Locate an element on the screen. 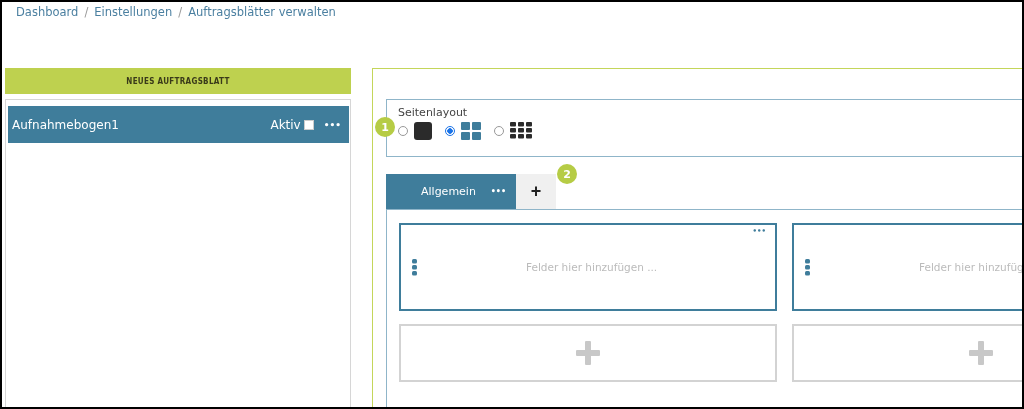 The image size is (1024, 409). drop-zone-hint: Felder hier hinzufüg is located at coordinates (970, 267).